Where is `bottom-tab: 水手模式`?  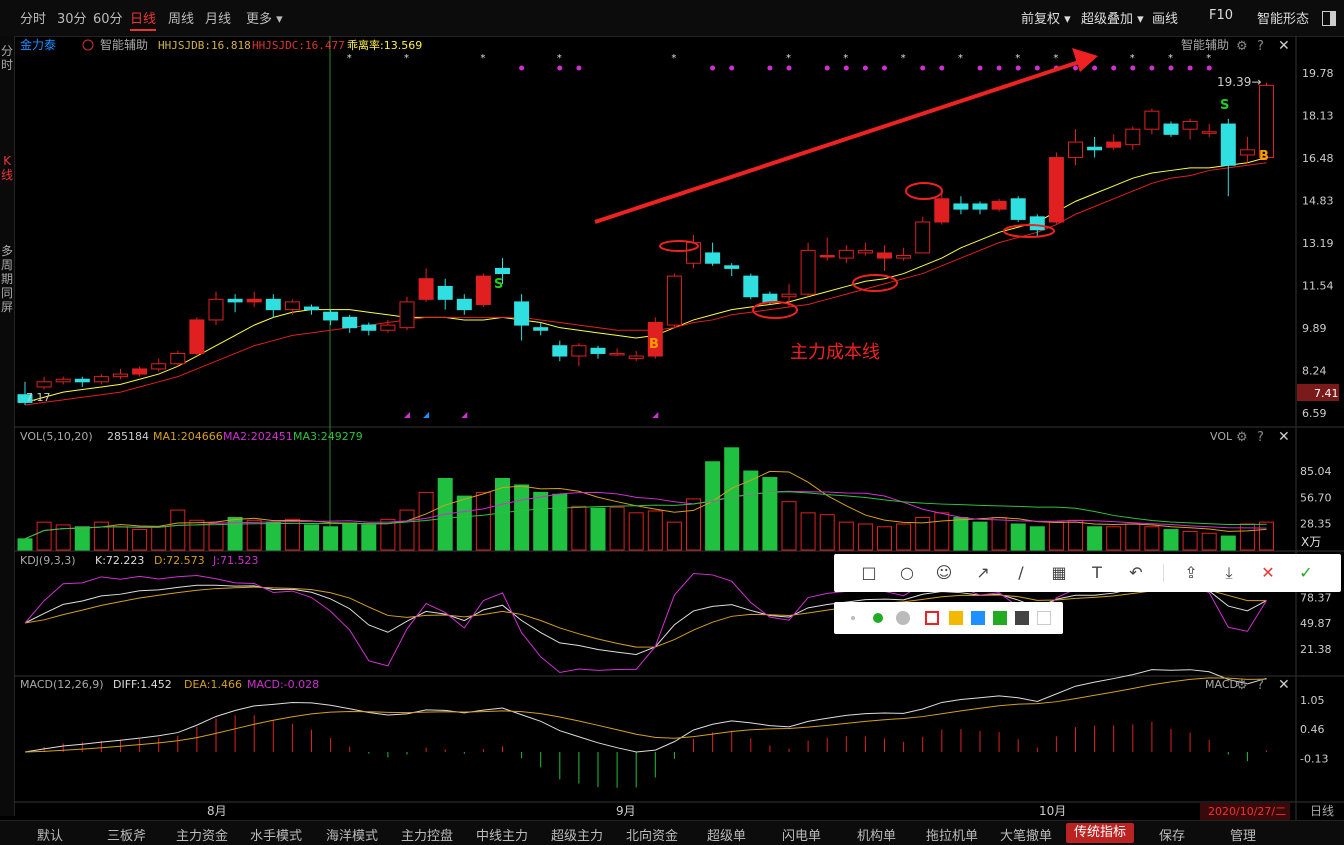 bottom-tab: 水手模式 is located at coordinates (276, 834).